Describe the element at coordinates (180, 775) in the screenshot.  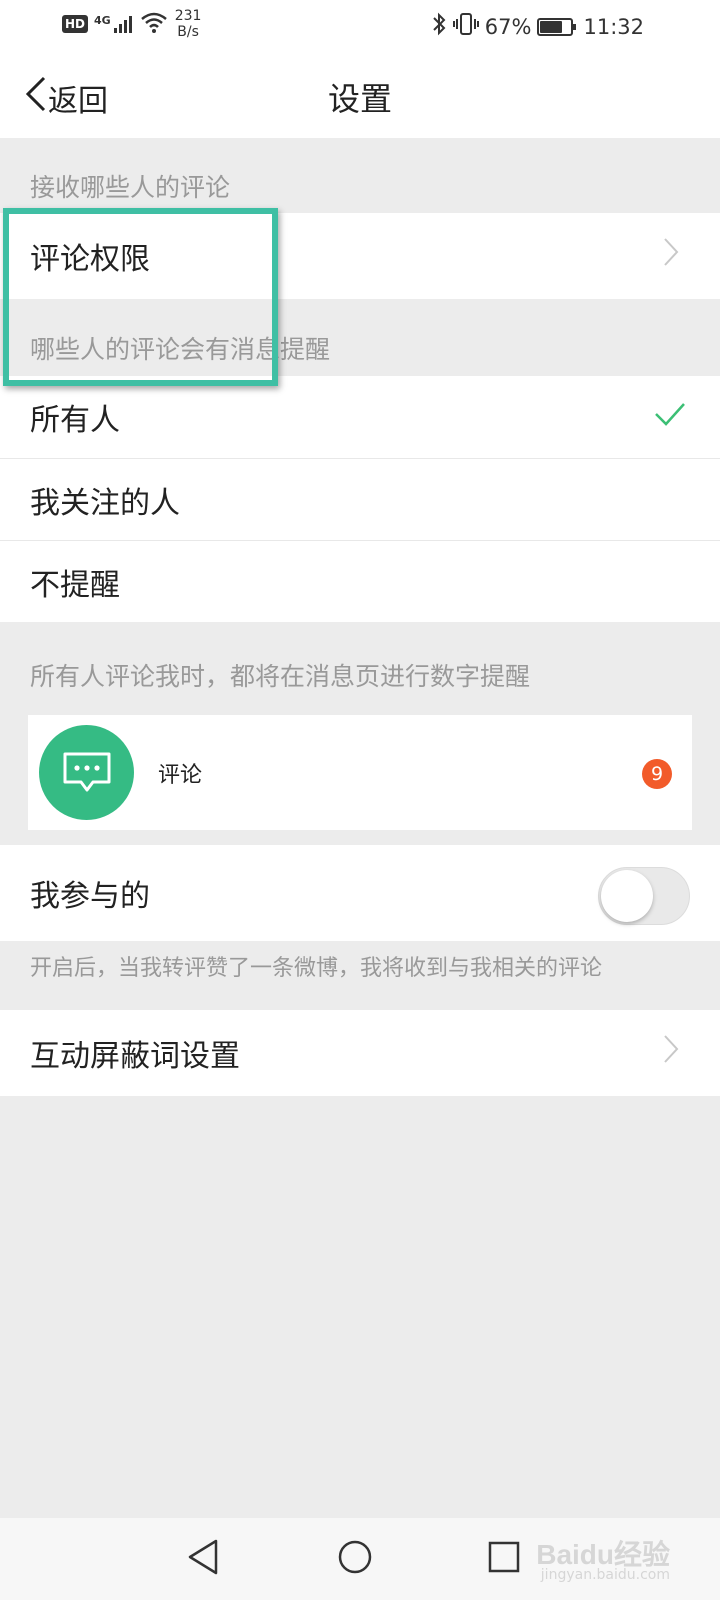
I see `preview-label: 评论` at that location.